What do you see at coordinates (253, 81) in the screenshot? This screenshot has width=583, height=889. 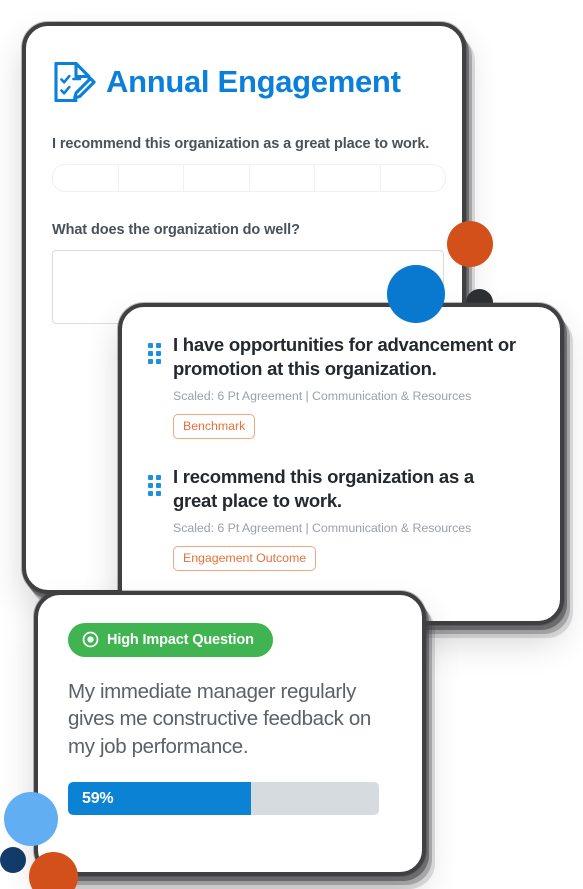 I see `survey-title: Annual Engagement` at bounding box center [253, 81].